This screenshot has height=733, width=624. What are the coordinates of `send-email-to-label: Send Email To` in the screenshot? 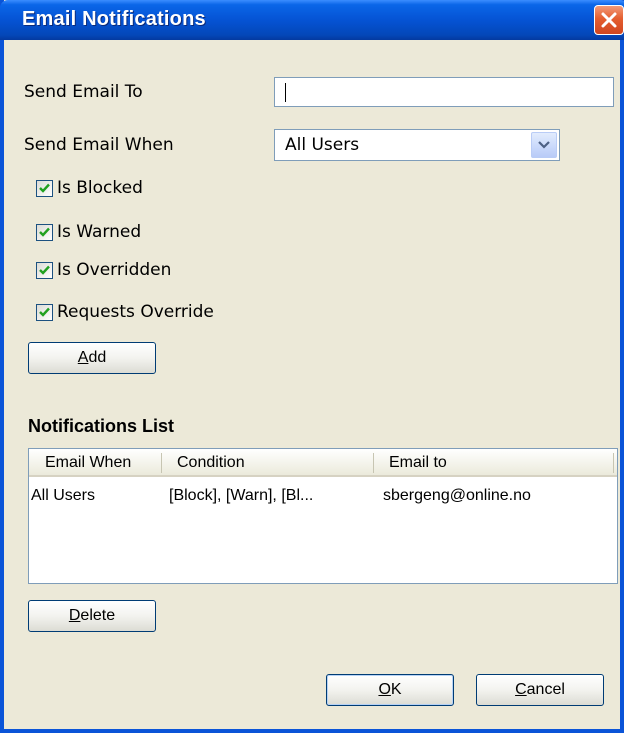 It's located at (83, 92).